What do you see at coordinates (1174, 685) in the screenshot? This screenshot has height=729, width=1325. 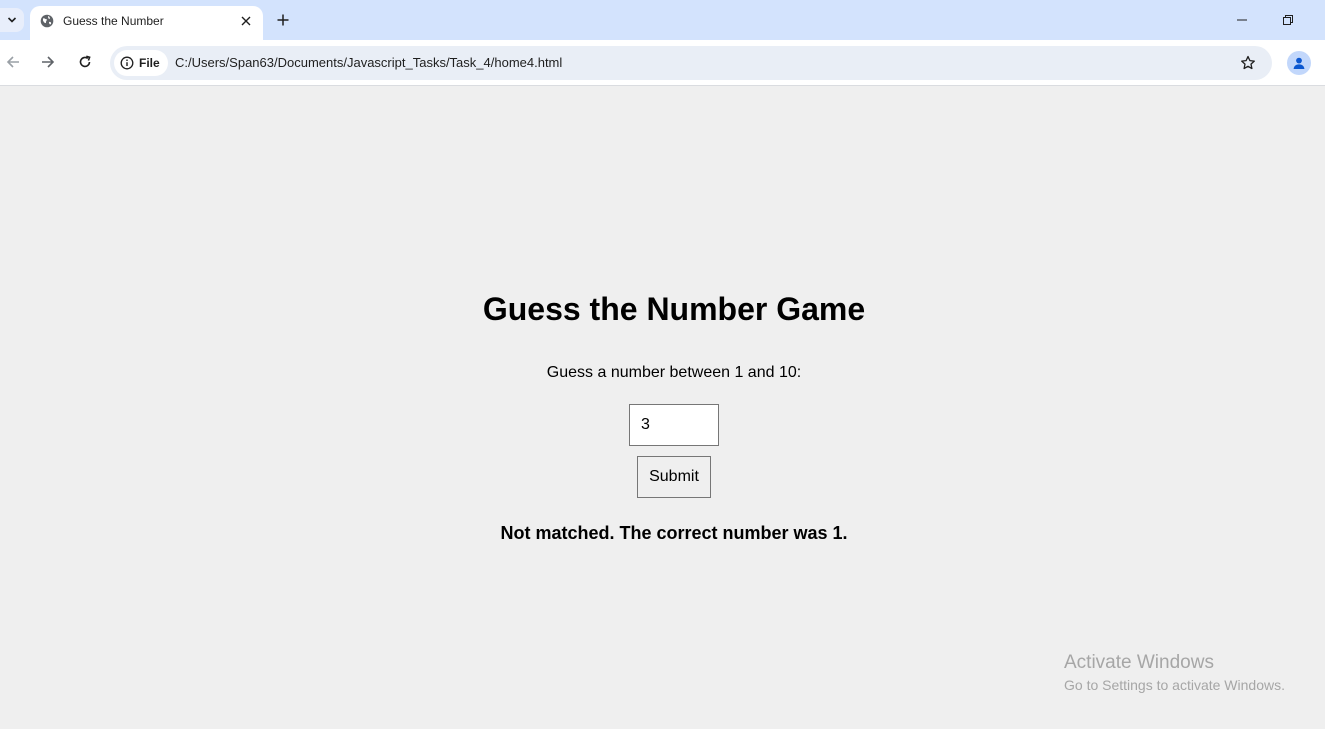 I see `watermark-subtitle: Go to Settings to activate Windows.` at bounding box center [1174, 685].